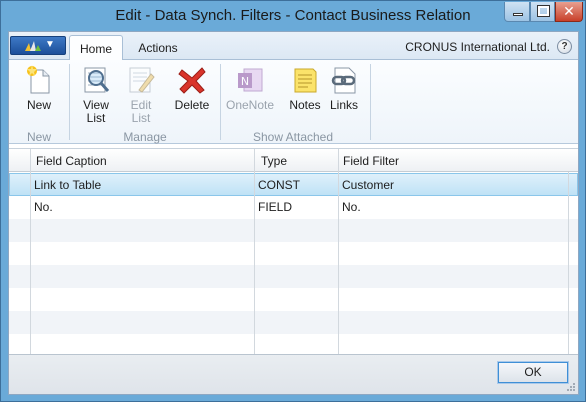 The width and height of the screenshot is (586, 402). Describe the element at coordinates (96, 94) in the screenshot. I see `view-list-button: View List` at that location.